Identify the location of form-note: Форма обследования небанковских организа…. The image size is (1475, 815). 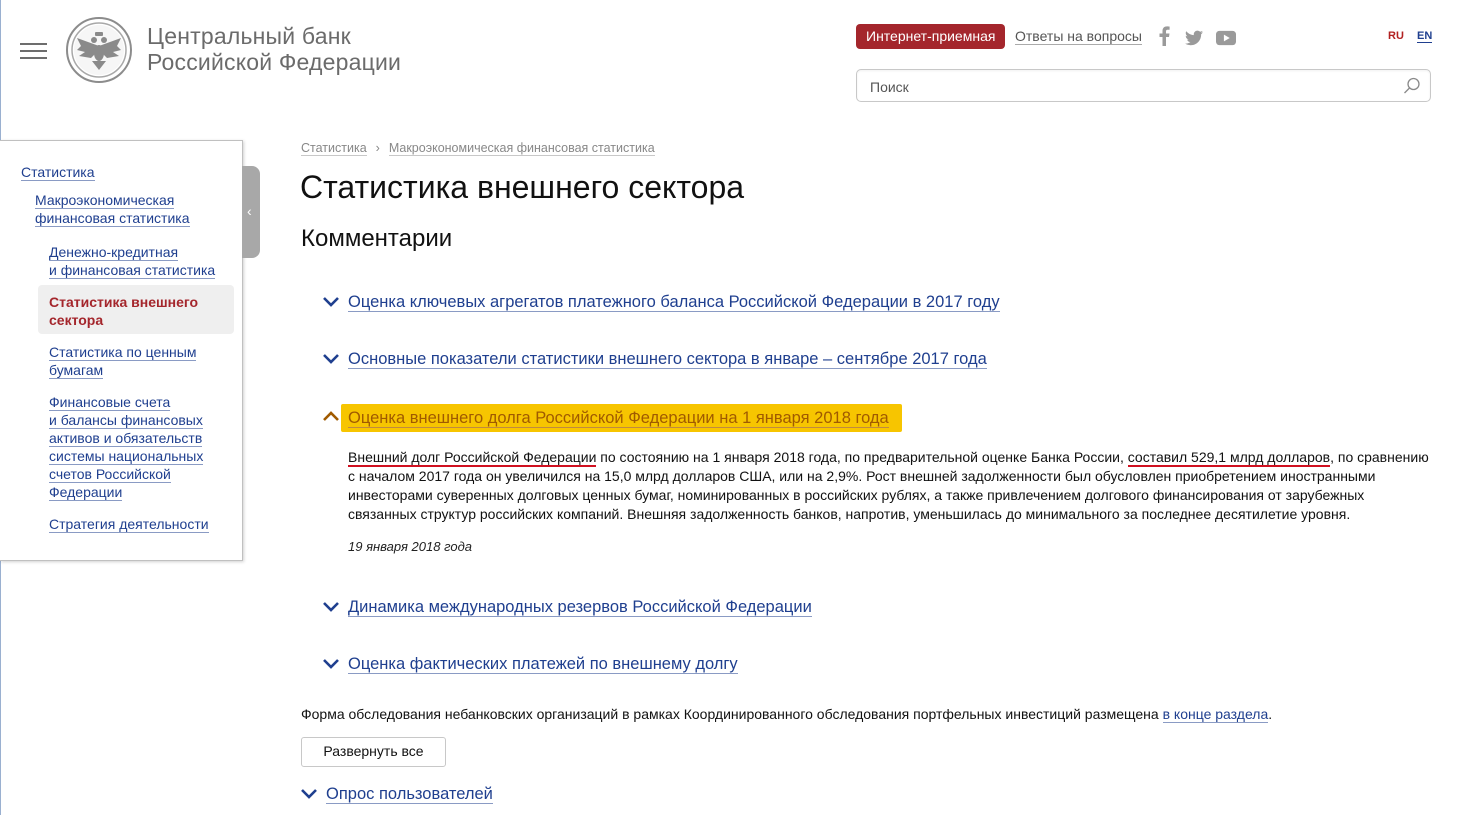
(787, 714).